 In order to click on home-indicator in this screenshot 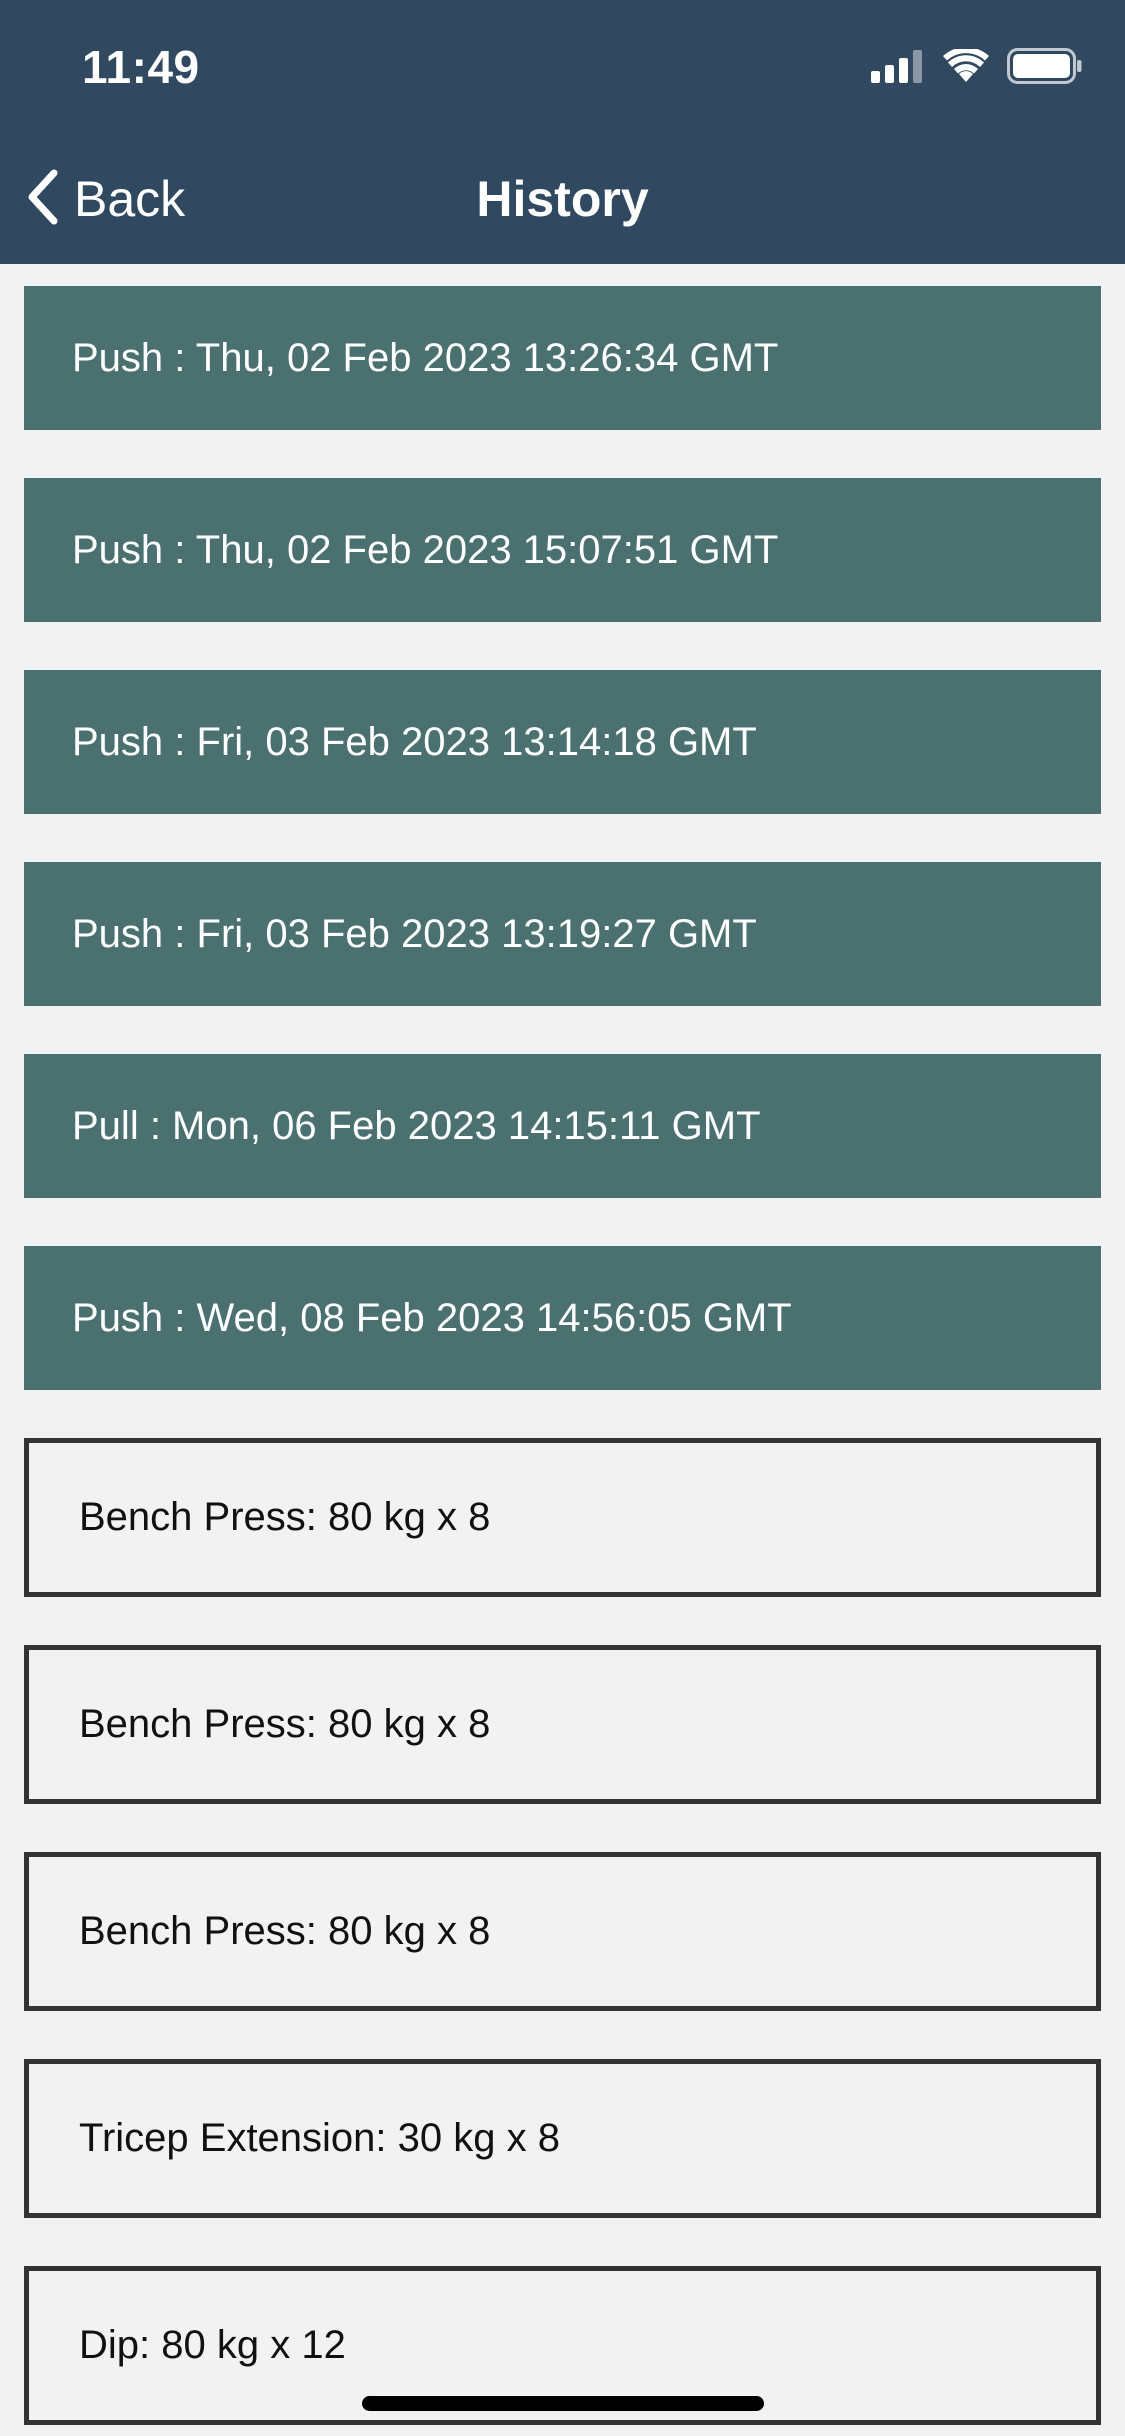, I will do `click(563, 2403)`.